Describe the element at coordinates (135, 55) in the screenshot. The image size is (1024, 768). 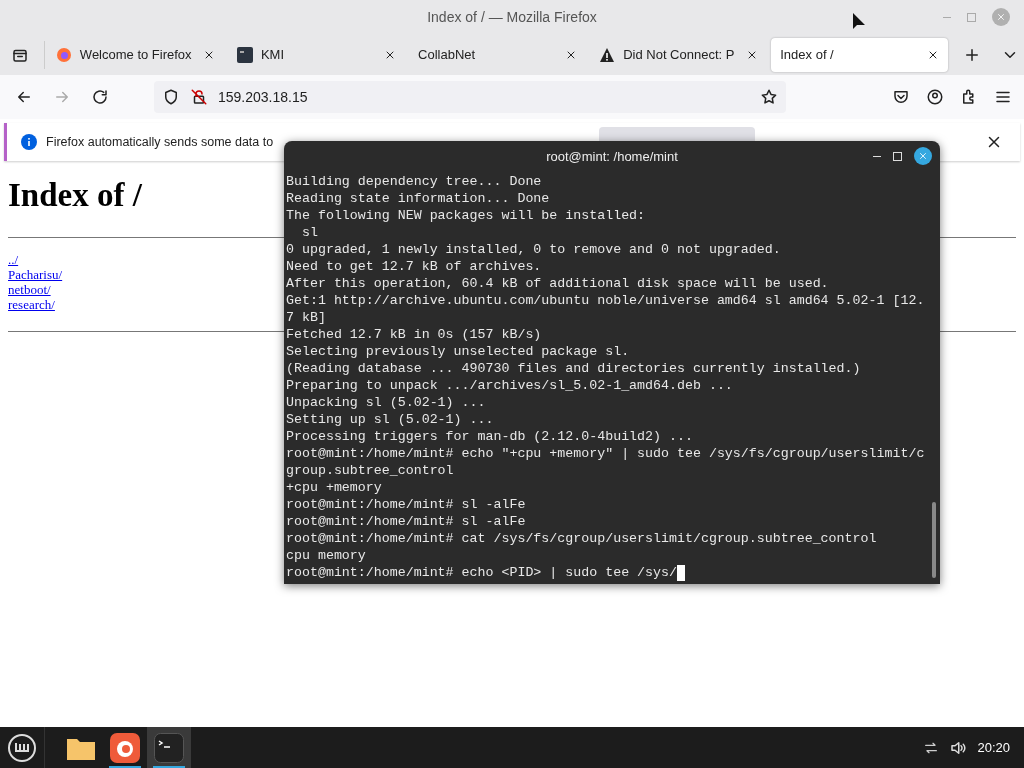
I see `browser-tab: Welcome to Firefox` at that location.